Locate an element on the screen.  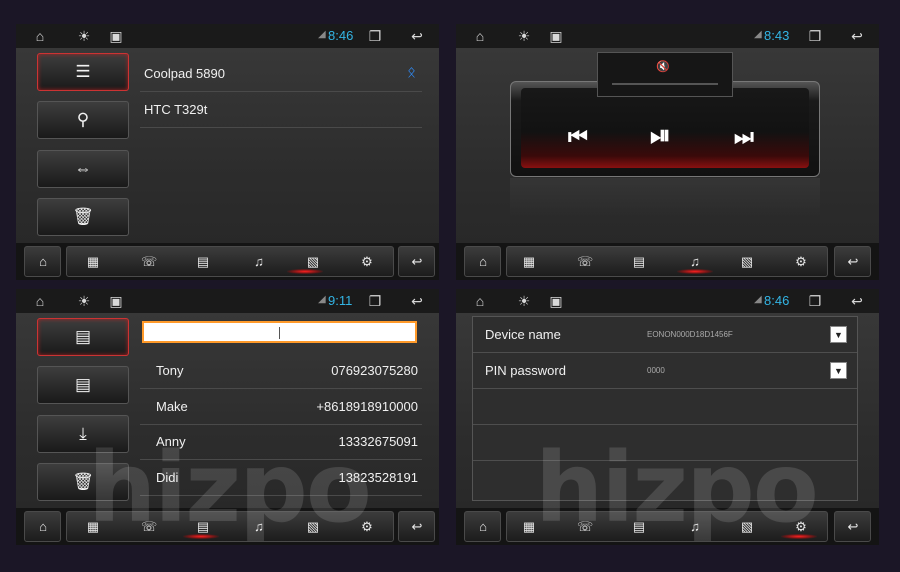
mute-icon: 🔇 is located at coordinates (663, 66).